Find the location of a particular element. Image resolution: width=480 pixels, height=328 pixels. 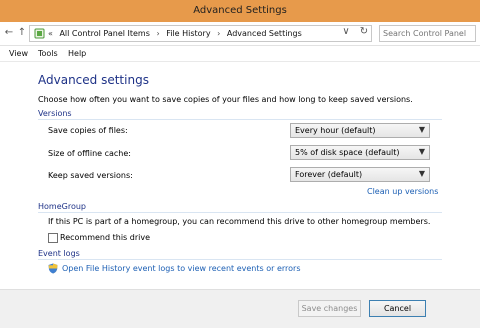

event-logs-section-label: Event logs is located at coordinates (59, 253).